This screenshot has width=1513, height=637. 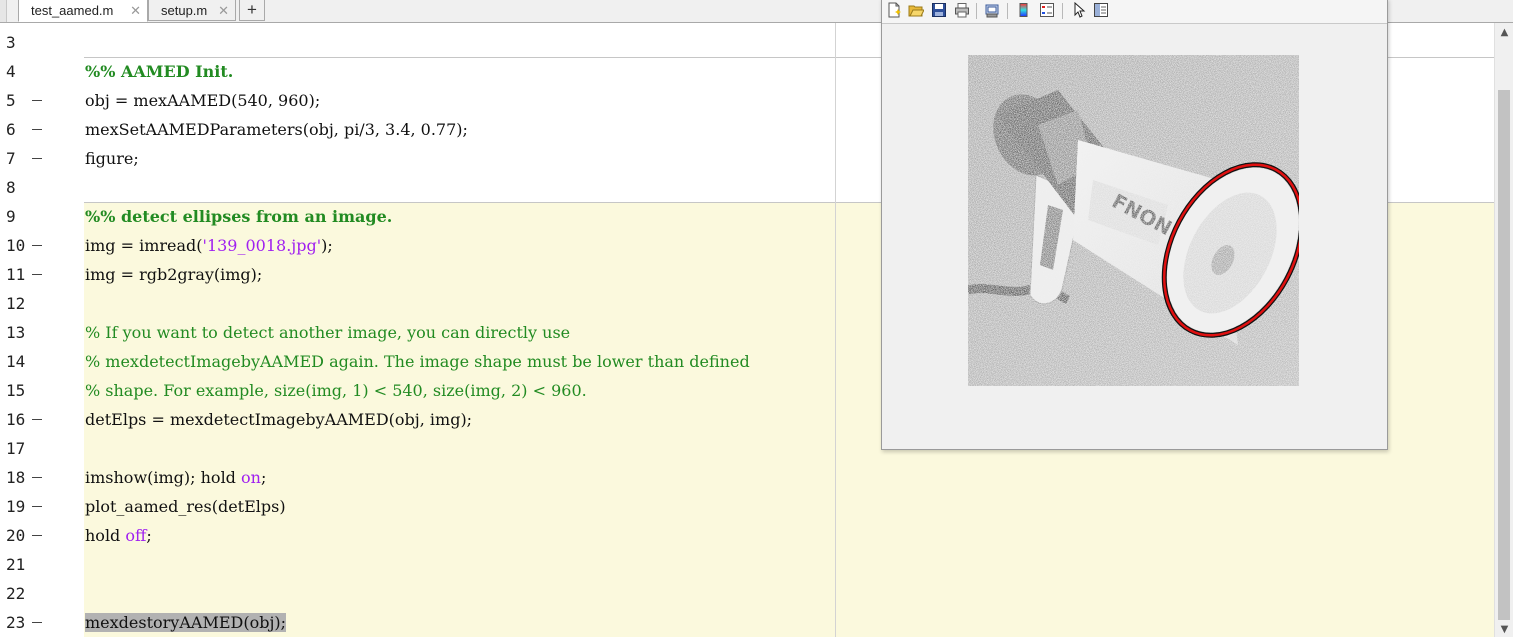 I want to click on line-number: 15, so click(x=16, y=390).